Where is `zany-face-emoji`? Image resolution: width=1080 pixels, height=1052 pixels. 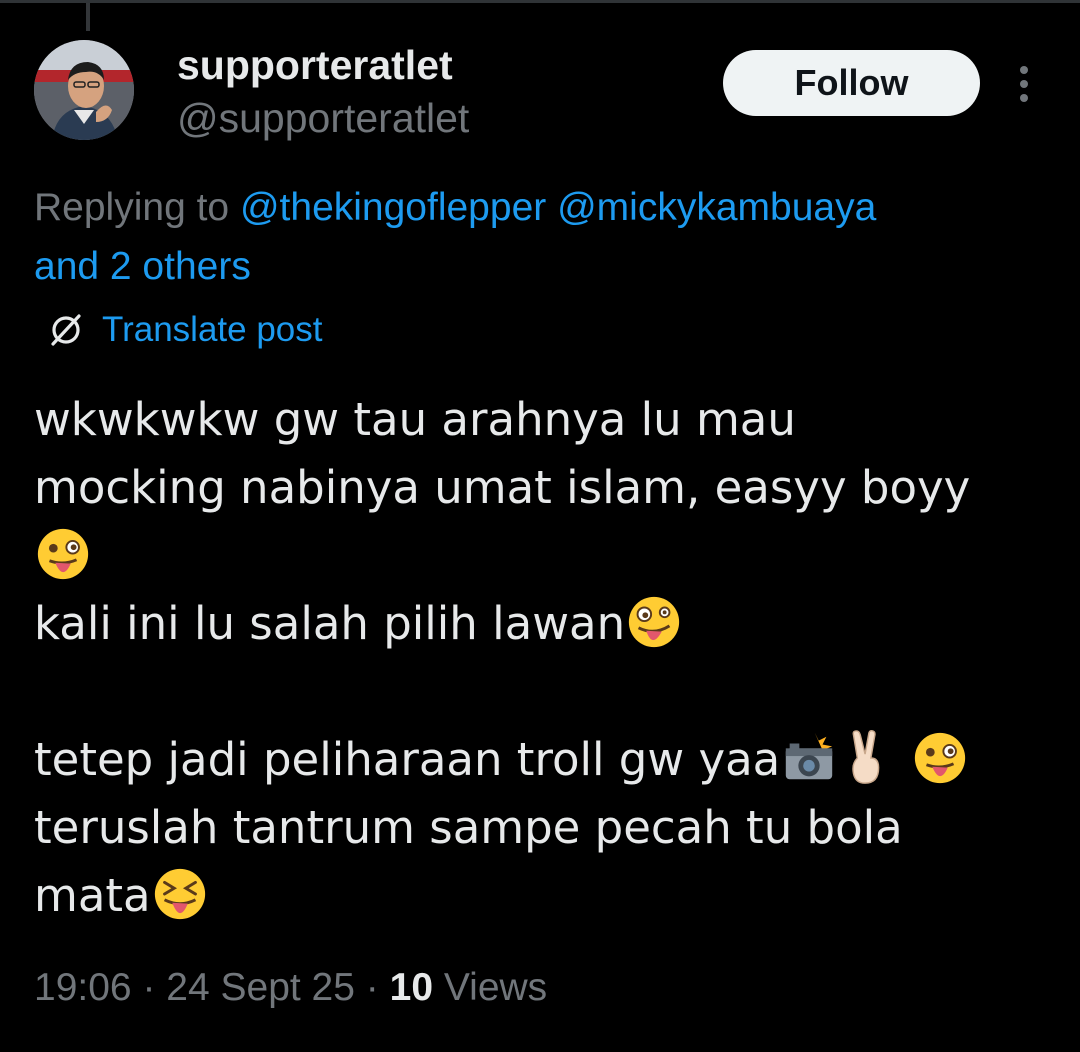 zany-face-emoji is located at coordinates (654, 622).